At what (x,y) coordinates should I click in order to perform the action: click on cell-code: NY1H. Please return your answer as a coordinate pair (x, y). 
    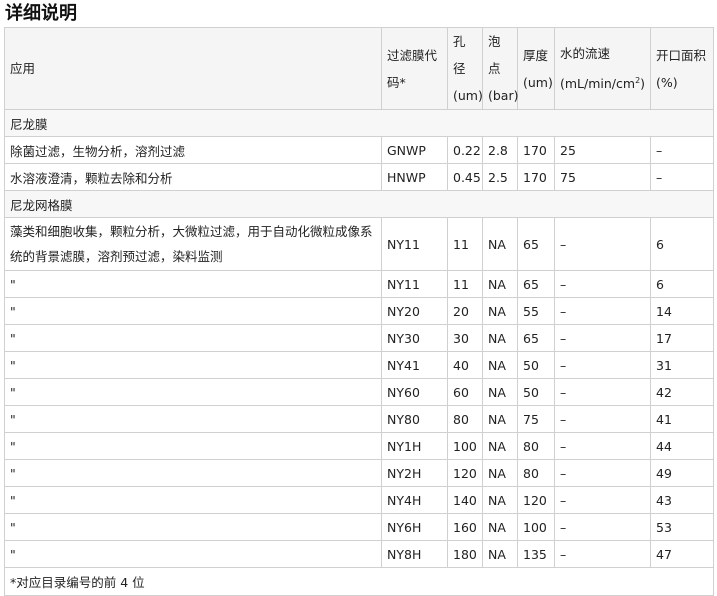
    Looking at the image, I should click on (414, 446).